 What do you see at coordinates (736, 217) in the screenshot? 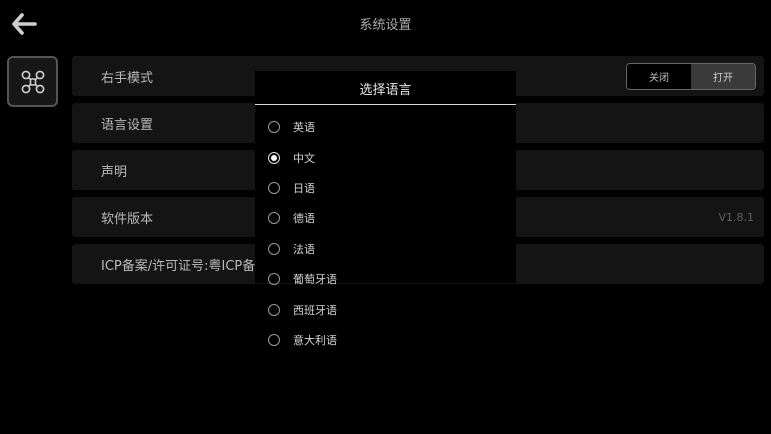
I see `software-version-value: V1.8.1` at bounding box center [736, 217].